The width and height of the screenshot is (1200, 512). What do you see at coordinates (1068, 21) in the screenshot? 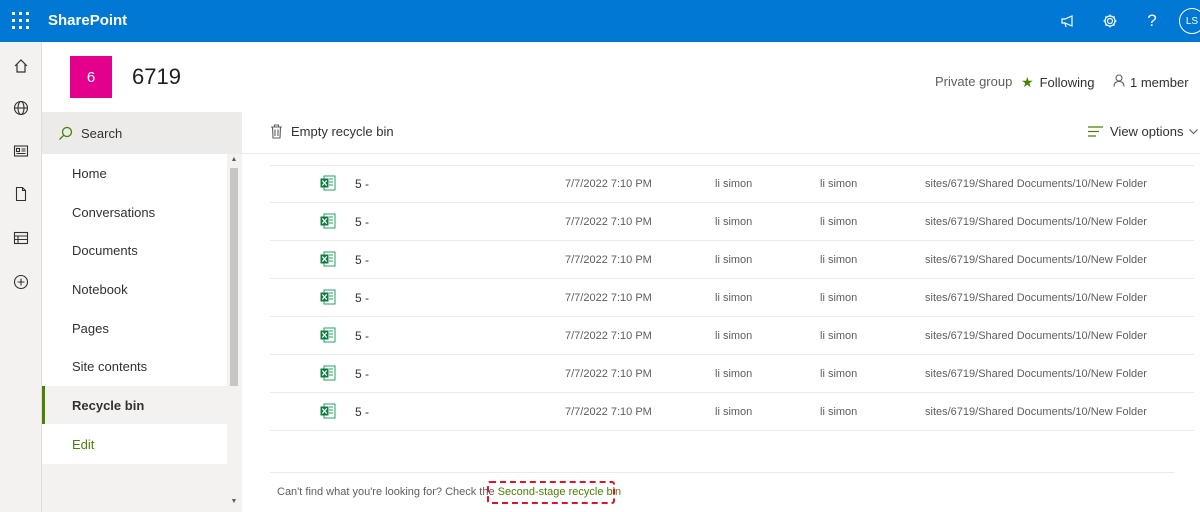
I see `megaphone-icon` at bounding box center [1068, 21].